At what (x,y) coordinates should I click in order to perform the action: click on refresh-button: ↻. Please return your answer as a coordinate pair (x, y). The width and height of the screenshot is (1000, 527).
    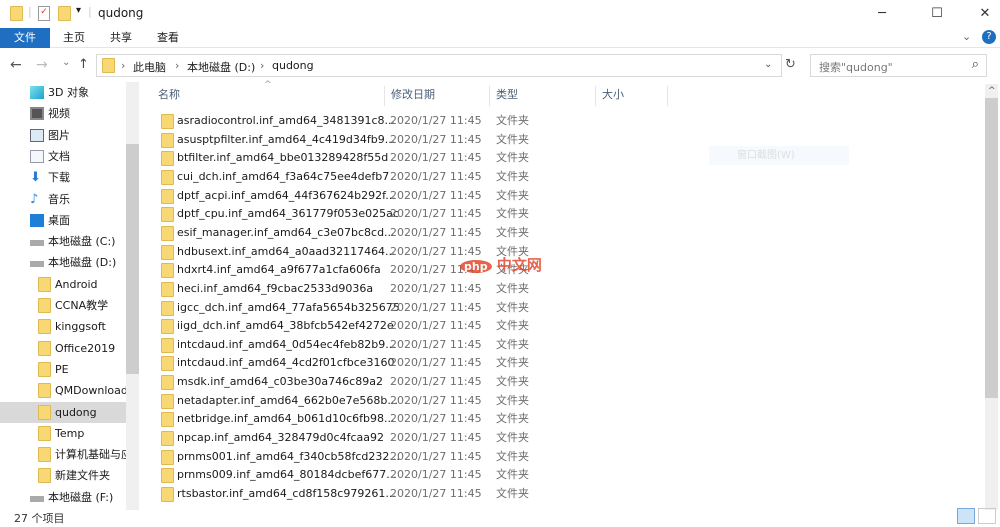
    Looking at the image, I should click on (790, 64).